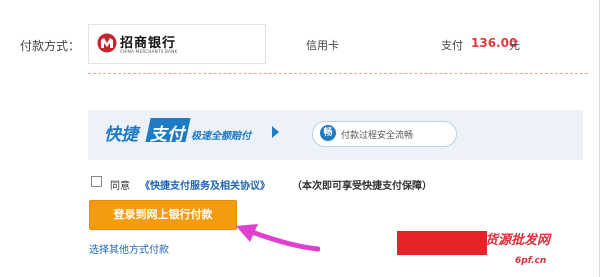  I want to click on agree-label: 同意, so click(120, 186).